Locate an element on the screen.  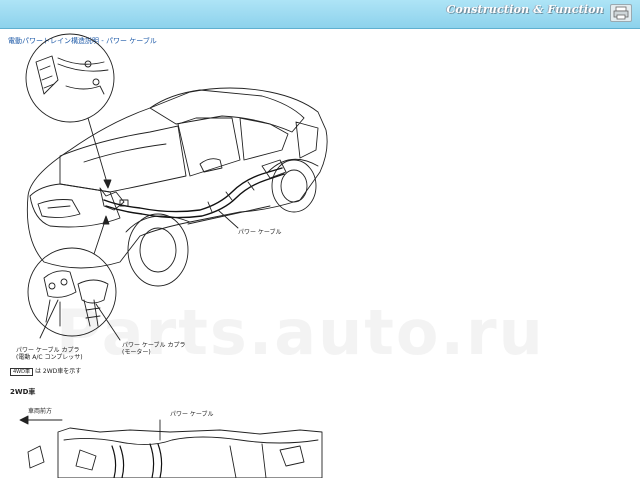
detail-circle-bottom is located at coordinates (72, 292).